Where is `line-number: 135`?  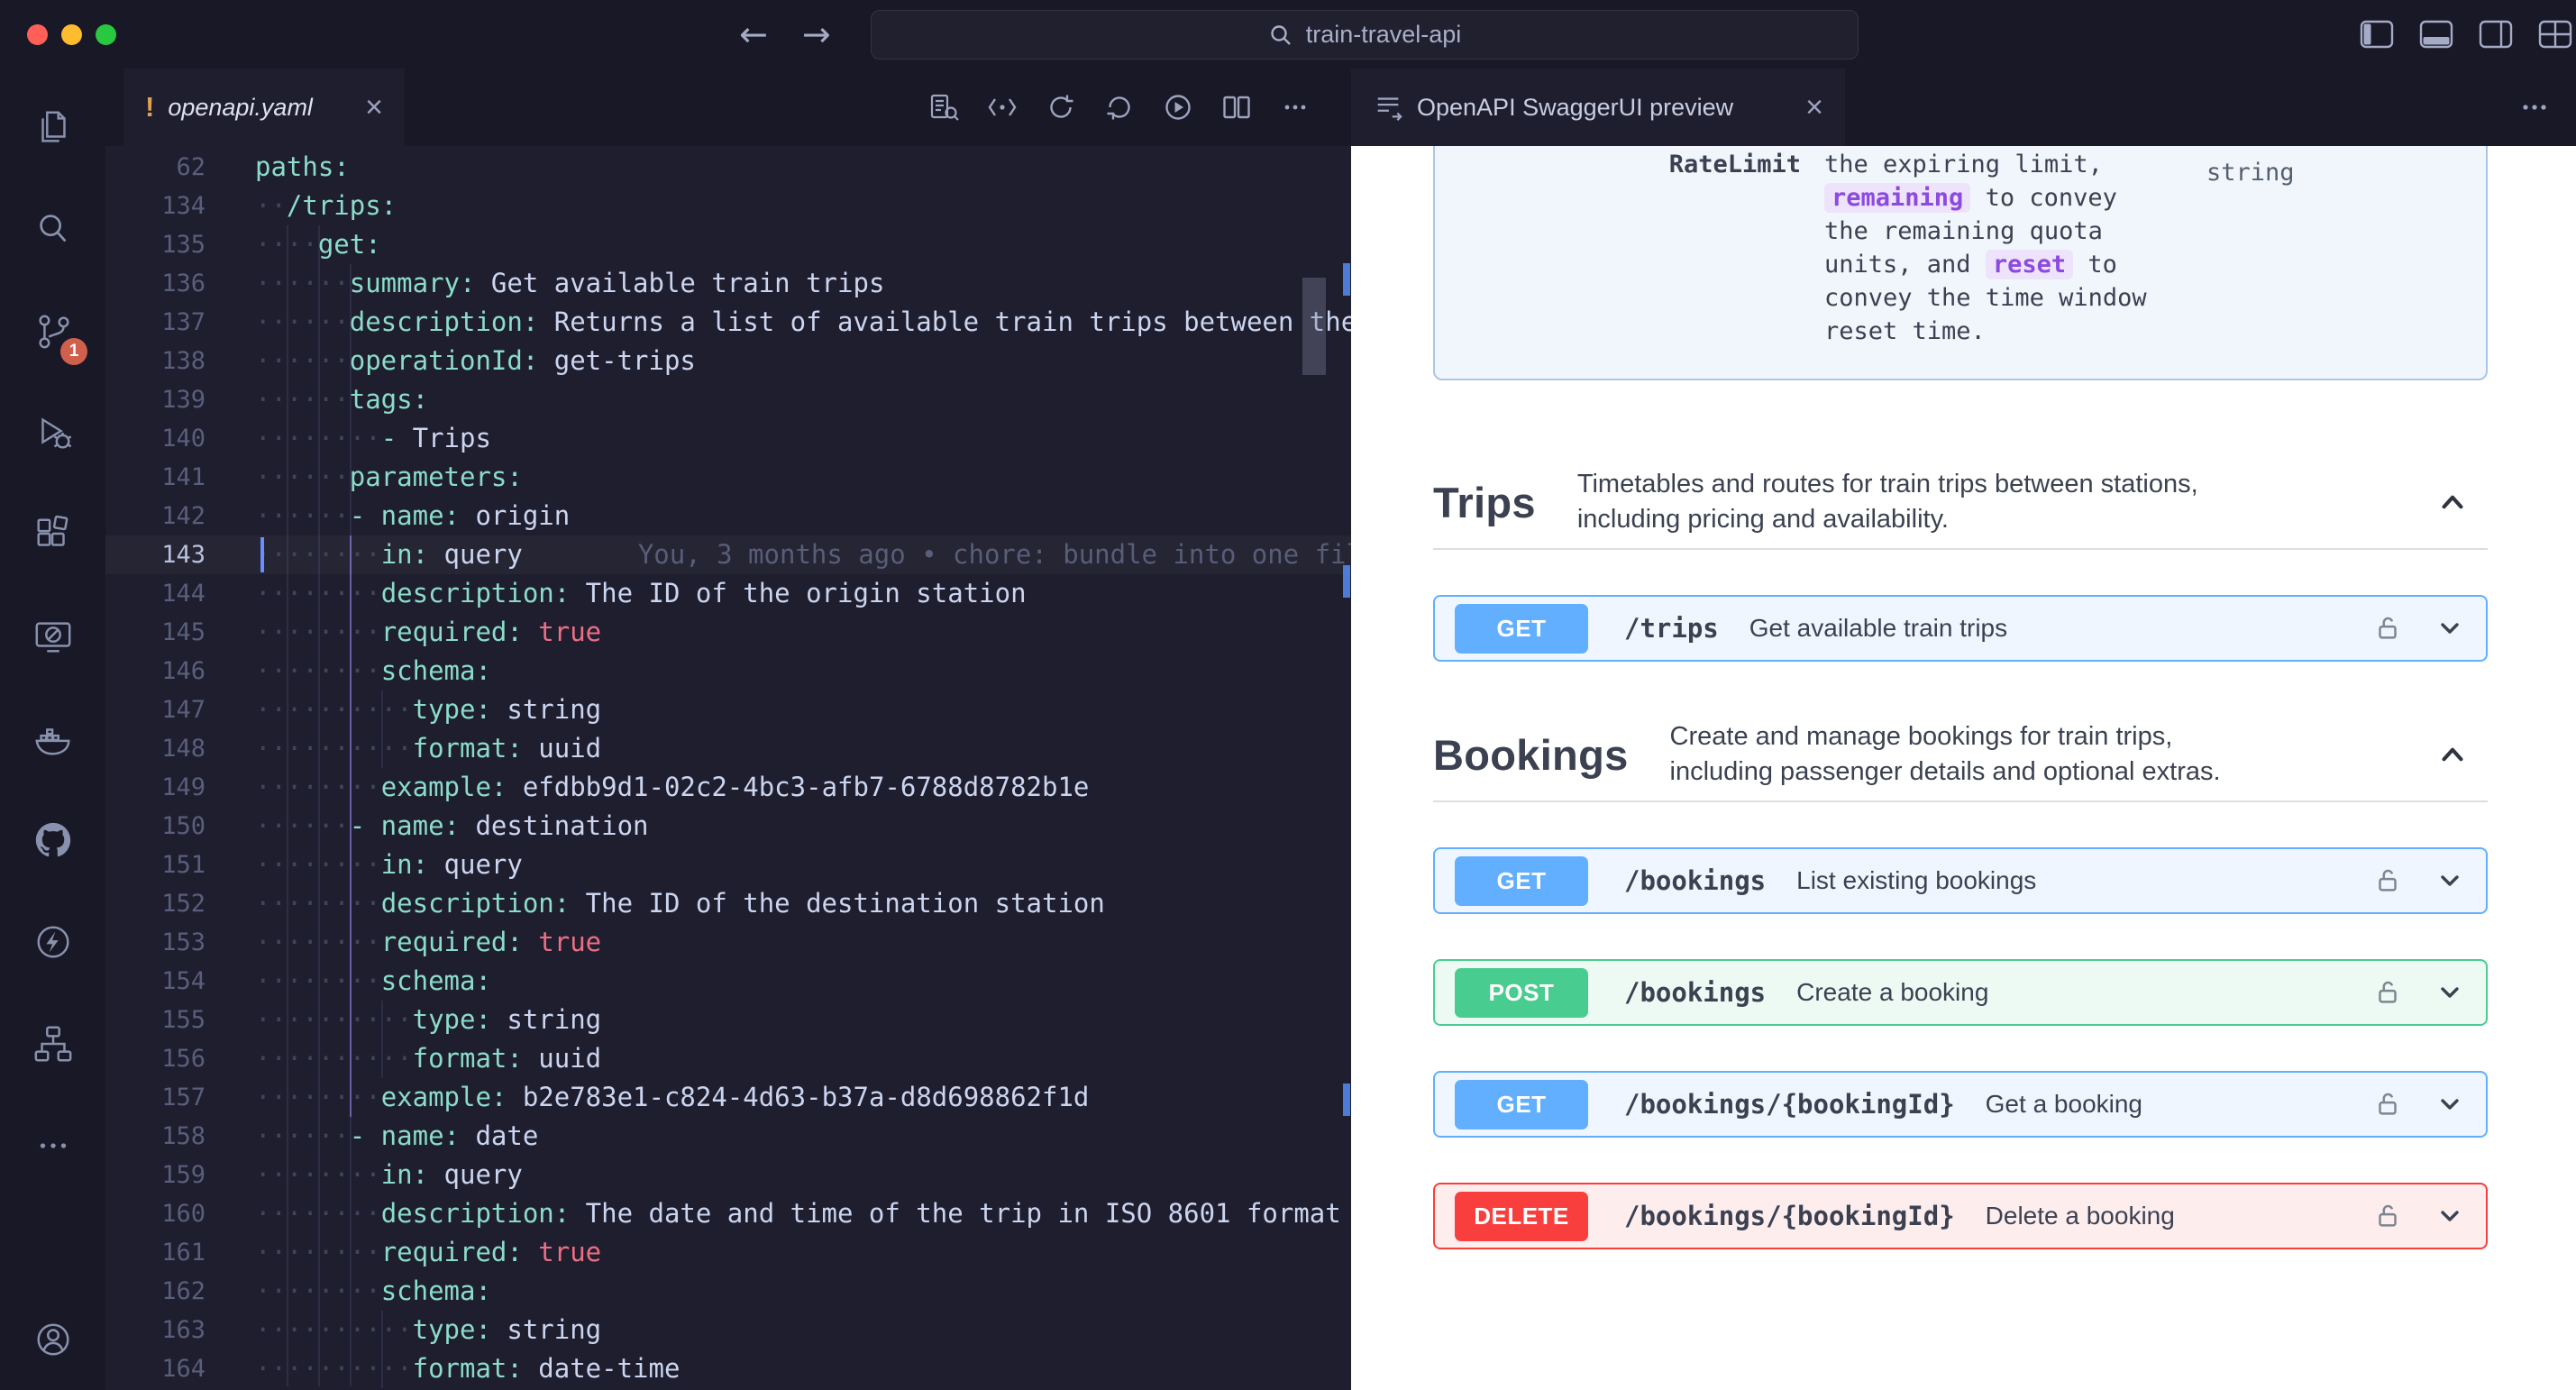 line-number: 135 is located at coordinates (155, 244).